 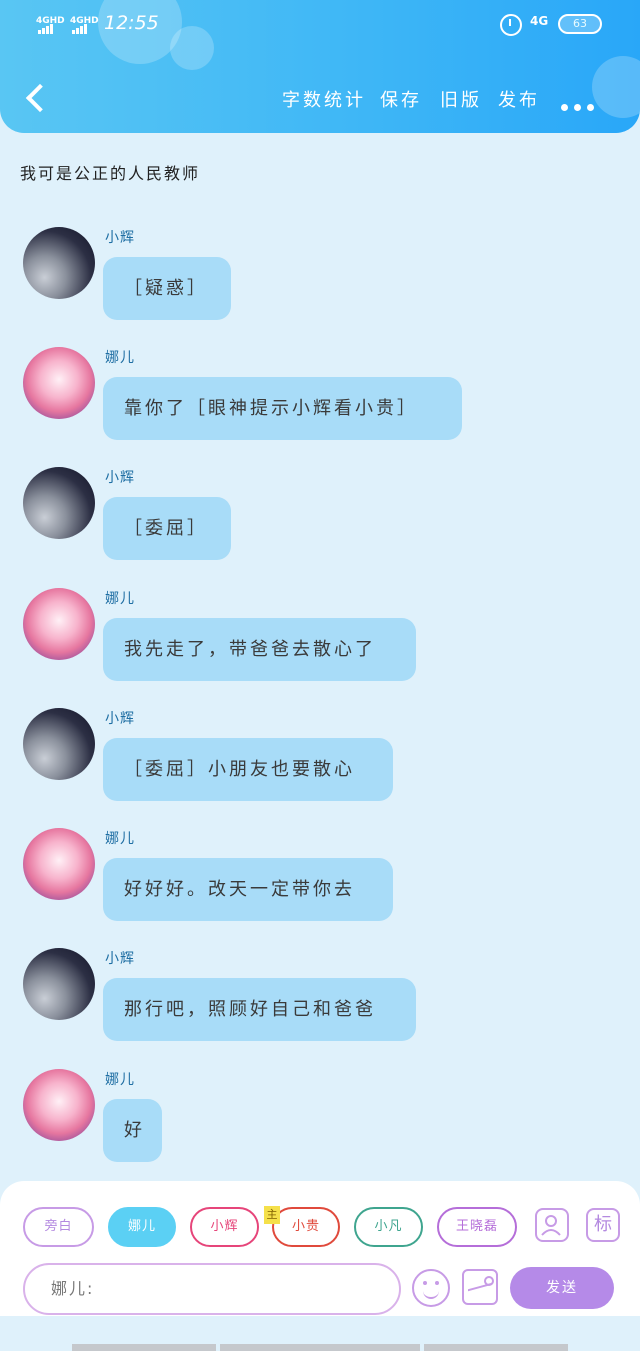 I want to click on message-bubble: 我先走了，带爸爸去散心了, so click(x=259, y=649).